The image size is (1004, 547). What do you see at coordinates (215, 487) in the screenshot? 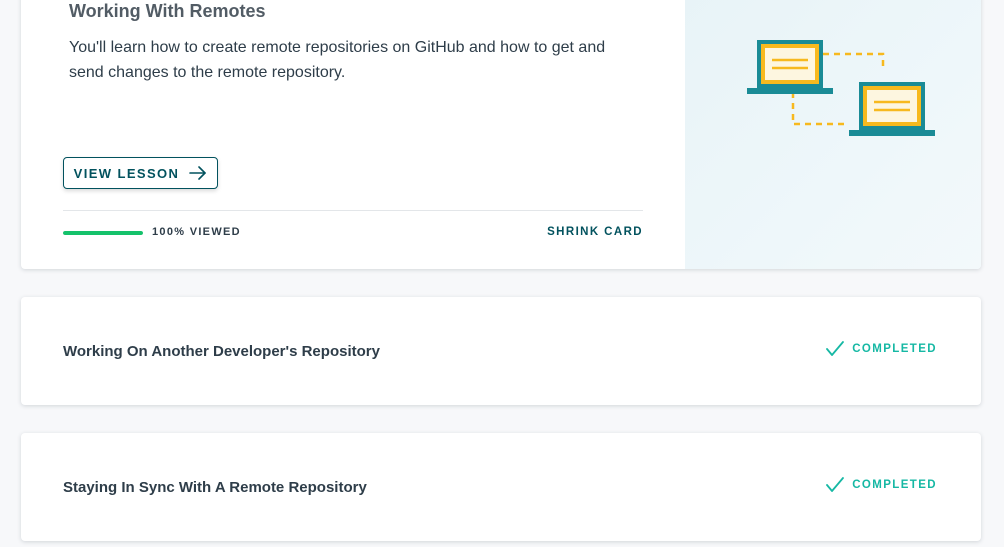
I see `lesson-title: Staying In Sync With A Remote Repository` at bounding box center [215, 487].